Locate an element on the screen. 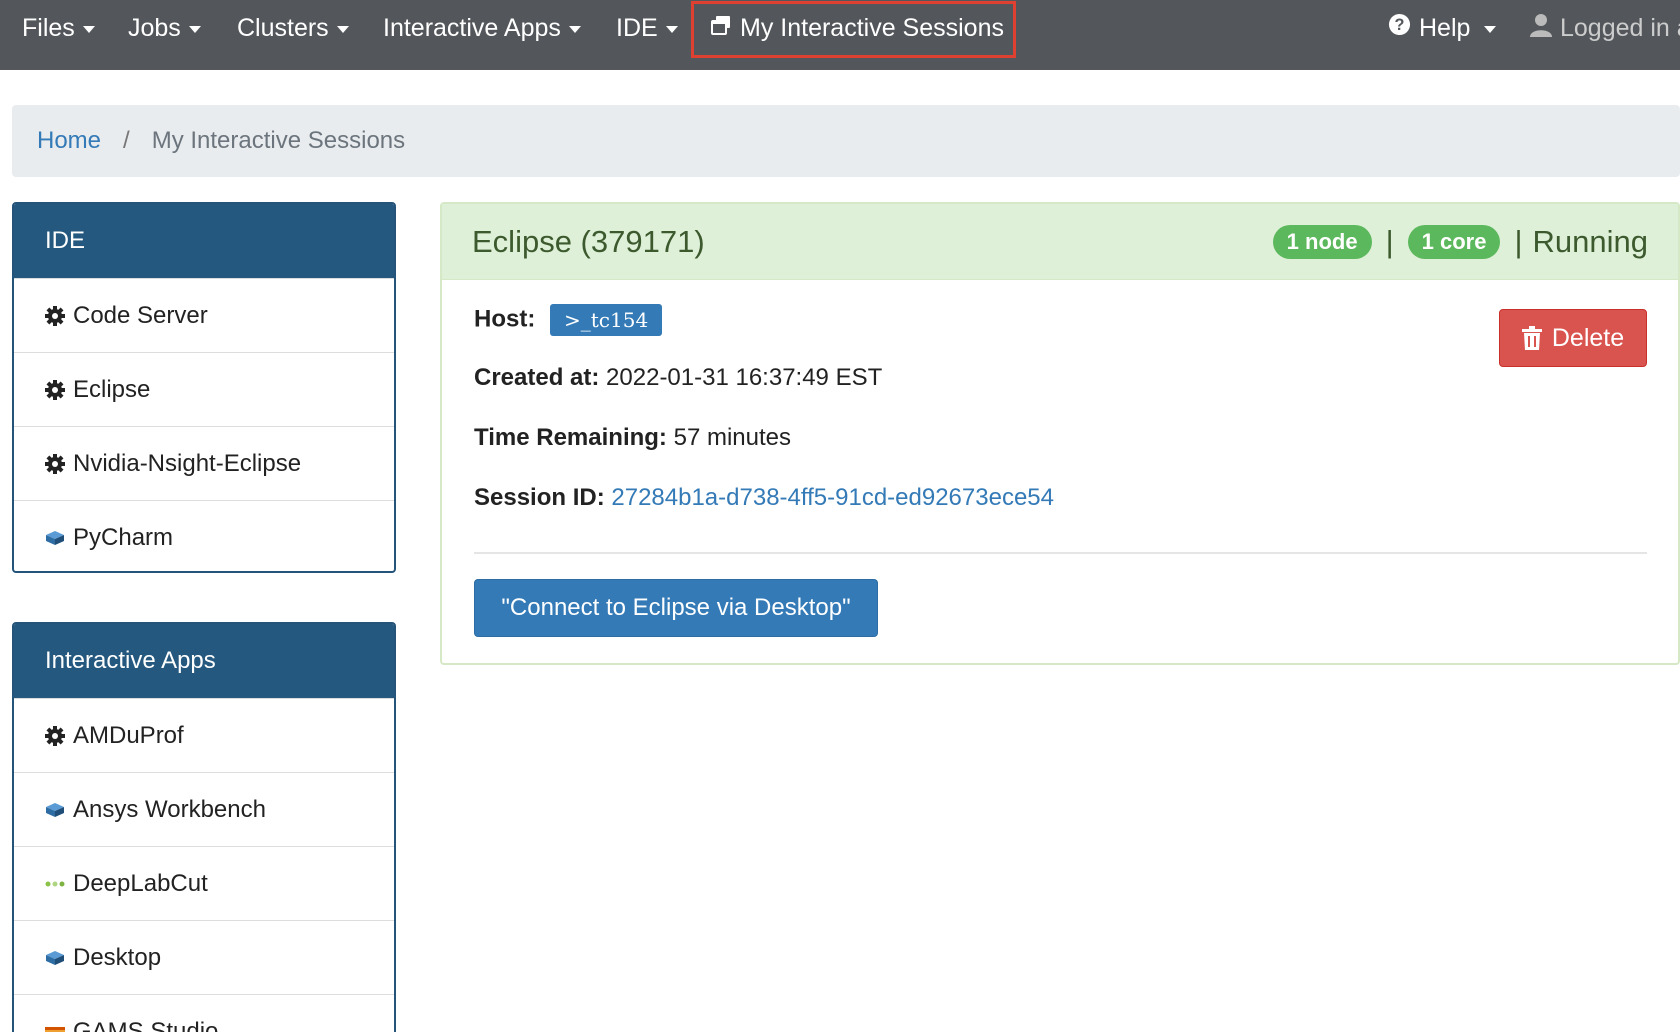  created-value: 2022-01-31 16:37:49 EST is located at coordinates (744, 377).